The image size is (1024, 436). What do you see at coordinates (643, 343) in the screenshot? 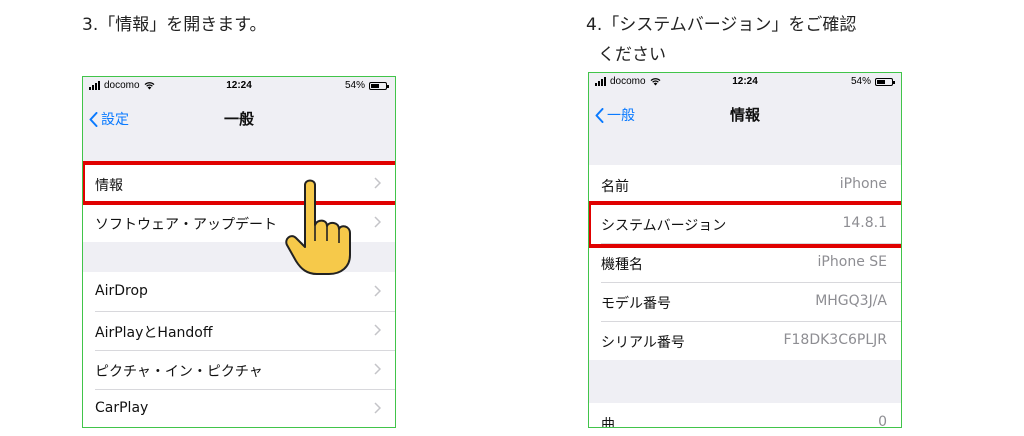
I see `row-label: シリアル番号` at bounding box center [643, 343].